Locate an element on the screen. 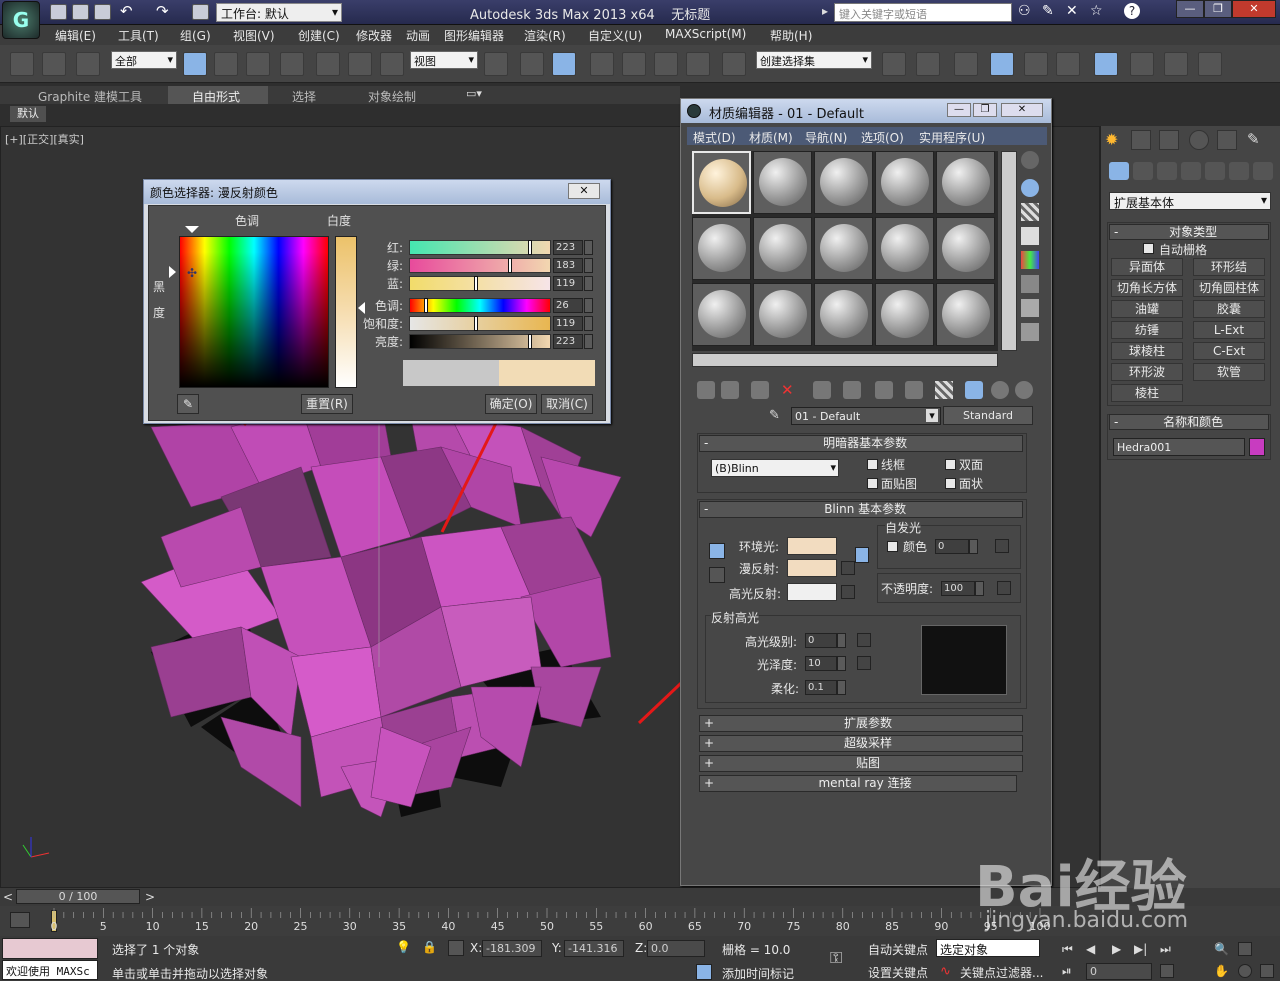 The width and height of the screenshot is (1280, 981). link-icon is located at coordinates (22, 64).